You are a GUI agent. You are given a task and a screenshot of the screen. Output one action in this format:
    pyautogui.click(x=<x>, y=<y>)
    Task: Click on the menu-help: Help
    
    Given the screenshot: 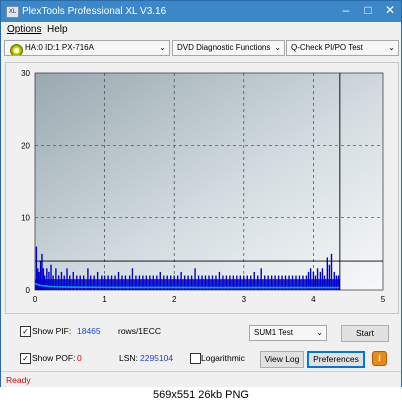 What is the action you would take?
    pyautogui.click(x=57, y=29)
    